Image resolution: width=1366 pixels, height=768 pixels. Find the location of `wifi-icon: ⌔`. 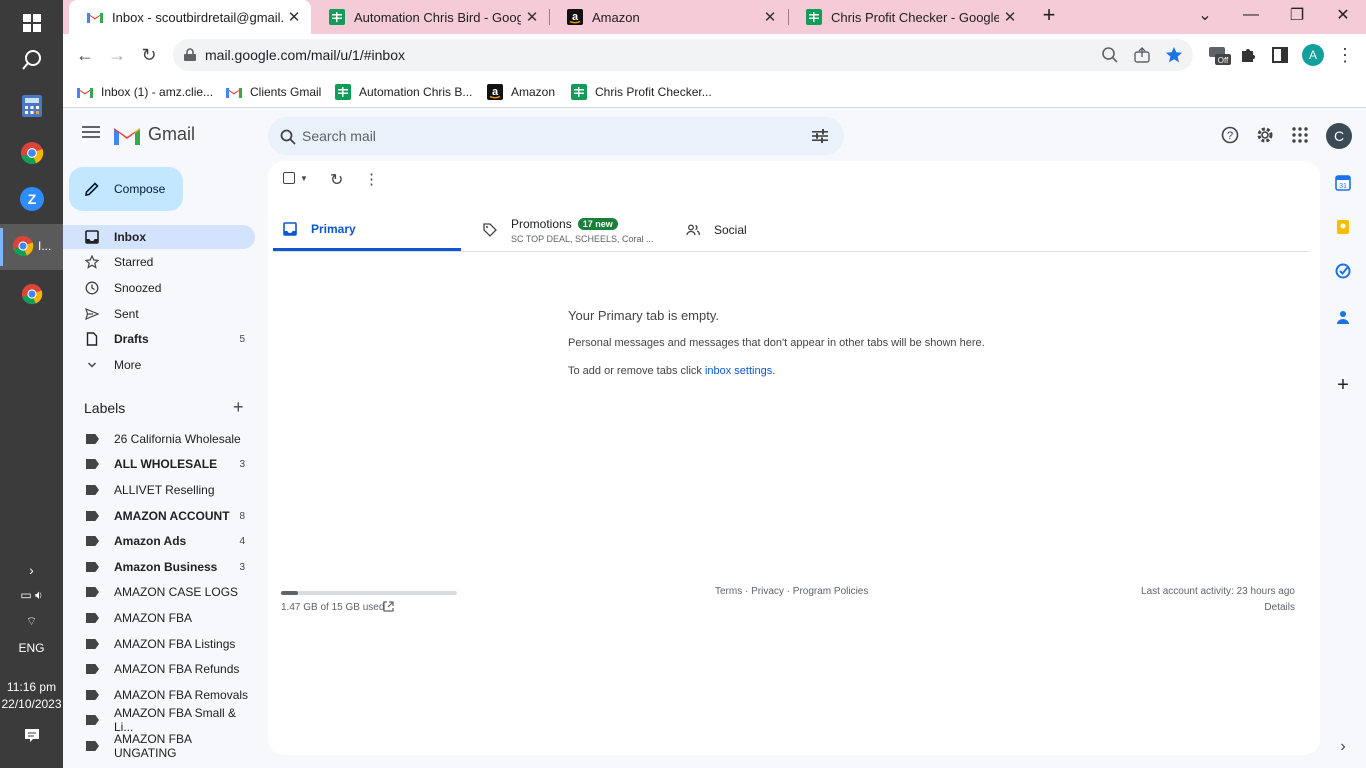

wifi-icon: ⌔ is located at coordinates (31, 621).